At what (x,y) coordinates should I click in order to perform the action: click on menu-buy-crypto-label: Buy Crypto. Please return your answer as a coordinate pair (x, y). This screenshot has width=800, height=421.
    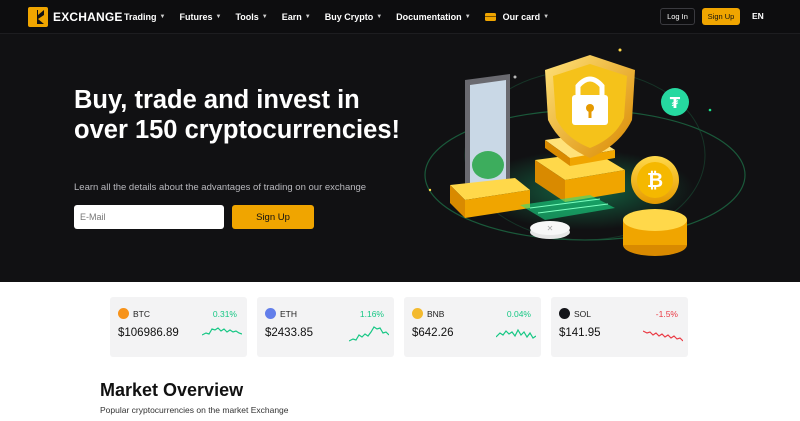
    Looking at the image, I should click on (349, 16).